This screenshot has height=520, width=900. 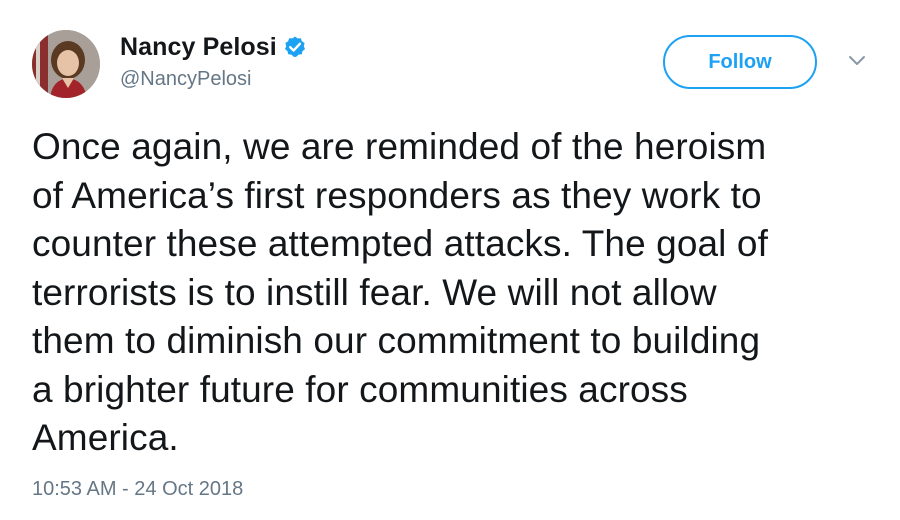 What do you see at coordinates (295, 47) in the screenshot?
I see `verified-badge-icon` at bounding box center [295, 47].